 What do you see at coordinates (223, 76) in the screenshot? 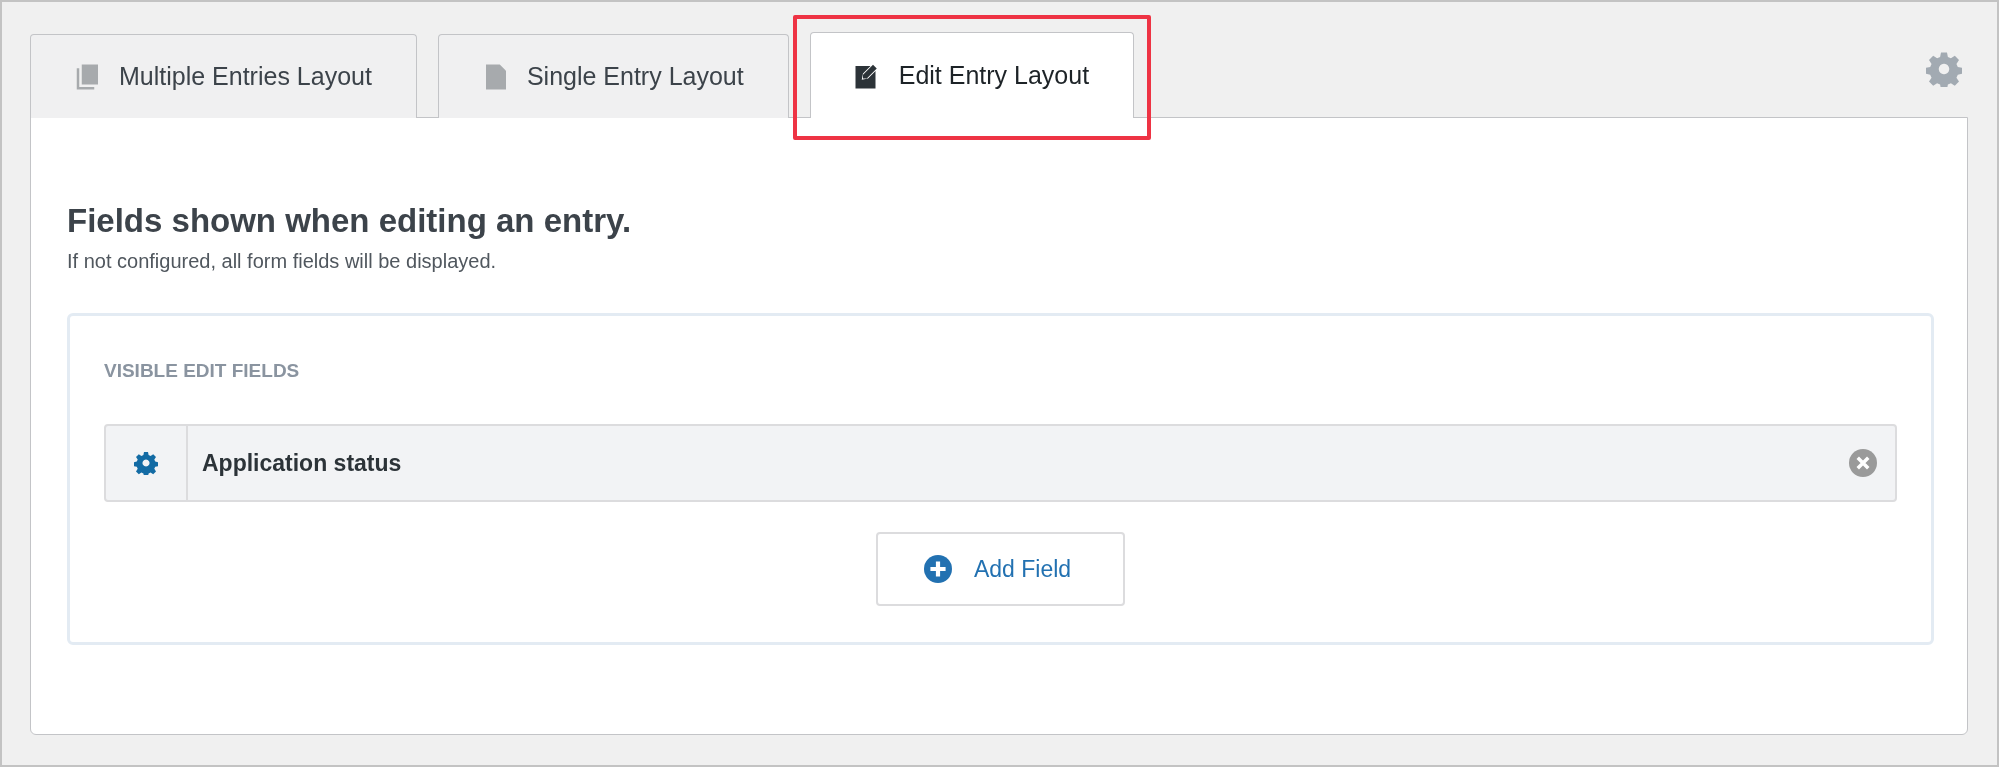
I see `tab: Multiple Entries Layout` at bounding box center [223, 76].